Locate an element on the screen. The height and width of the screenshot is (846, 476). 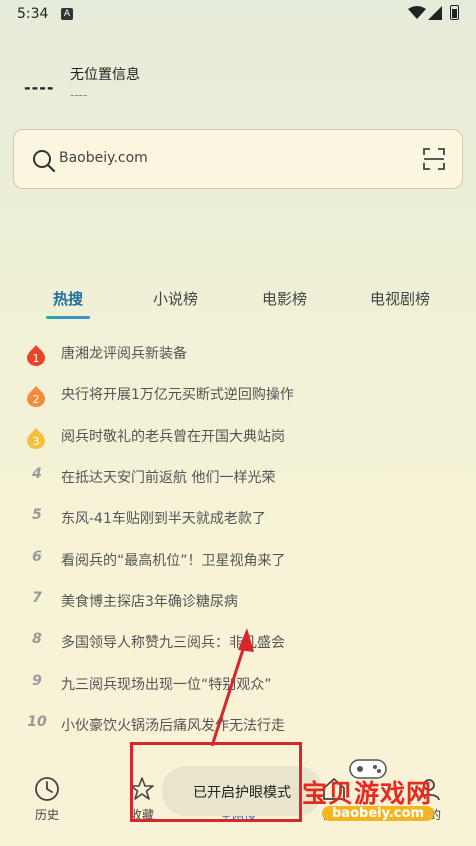
hot-title: 美食博主探店3年确诊糖尿病 is located at coordinates (149, 602).